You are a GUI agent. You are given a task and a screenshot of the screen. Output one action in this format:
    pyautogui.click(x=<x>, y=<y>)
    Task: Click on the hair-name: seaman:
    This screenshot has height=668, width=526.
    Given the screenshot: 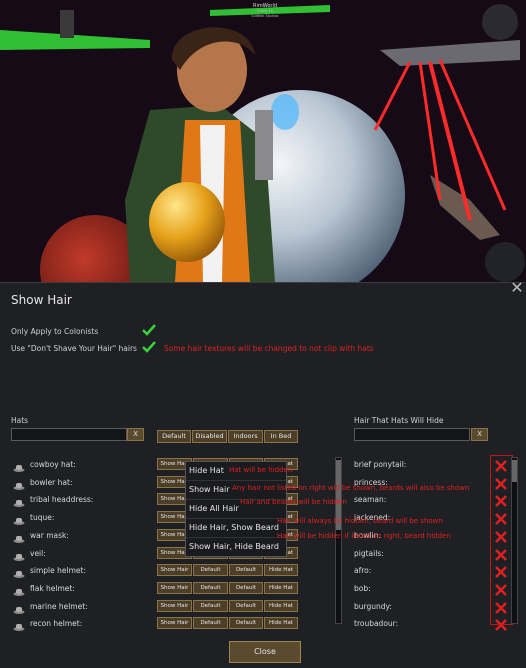 What is the action you would take?
    pyautogui.click(x=370, y=500)
    